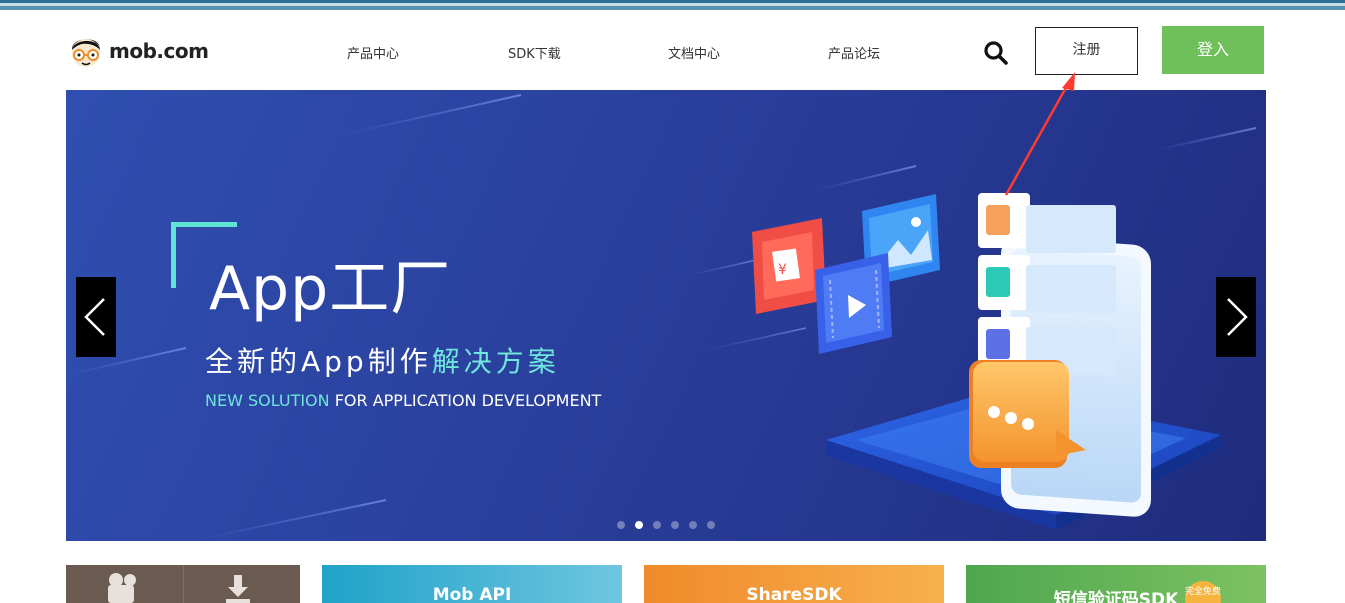 Image resolution: width=1345 pixels, height=603 pixels. What do you see at coordinates (472, 584) in the screenshot?
I see `card-mob-api: Mob API` at bounding box center [472, 584].